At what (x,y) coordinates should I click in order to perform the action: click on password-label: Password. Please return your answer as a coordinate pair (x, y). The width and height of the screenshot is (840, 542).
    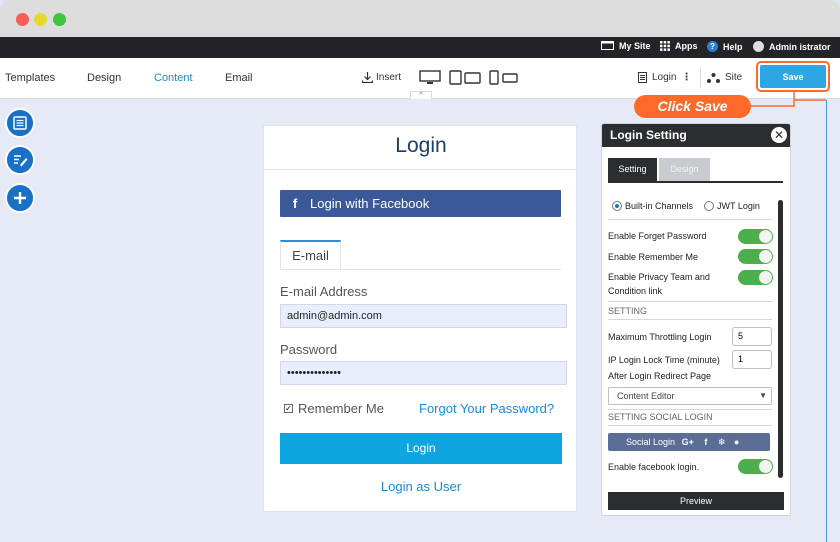
    Looking at the image, I should click on (309, 349).